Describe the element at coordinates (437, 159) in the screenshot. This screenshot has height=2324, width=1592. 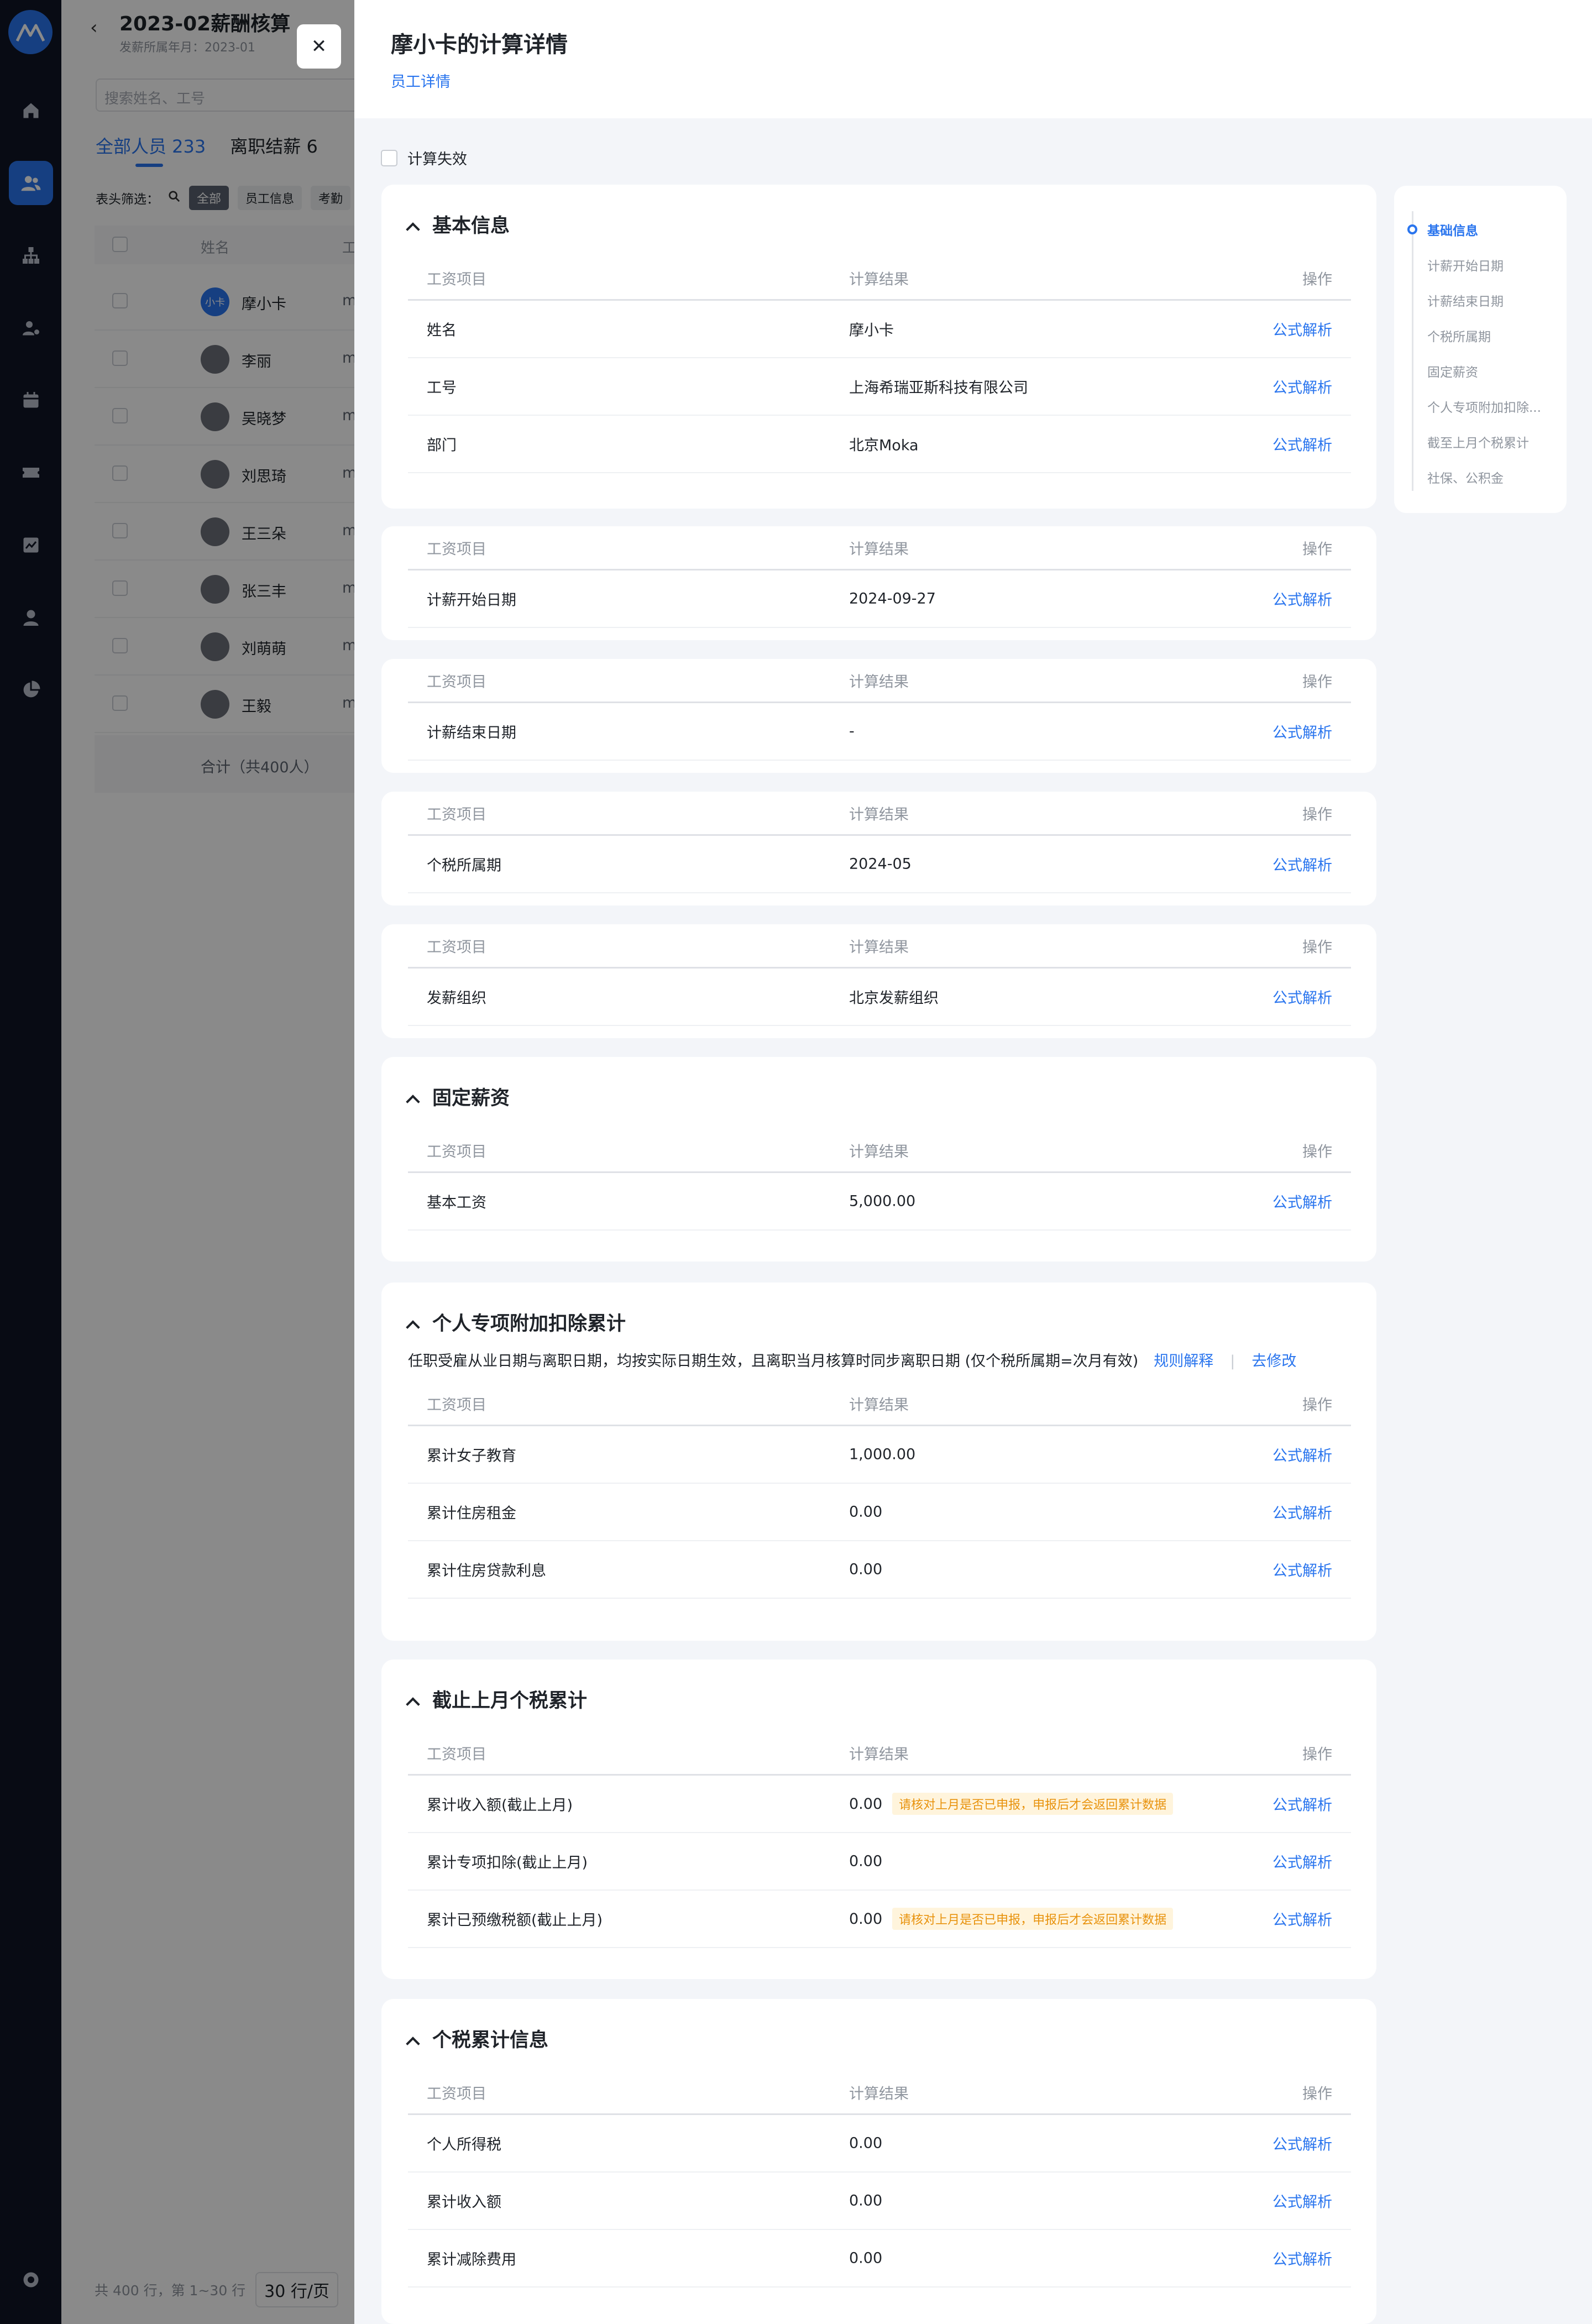
I see `calc-invalid-label: 计算失效` at that location.